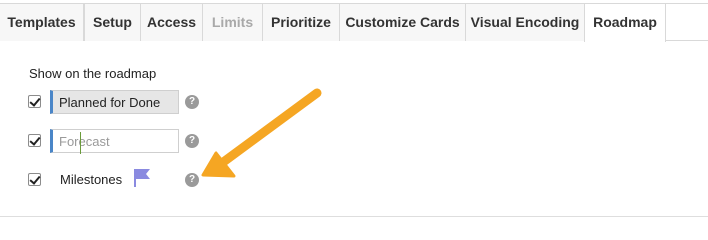 Image resolution: width=708 pixels, height=240 pixels. I want to click on milestones-checkbox, so click(34, 179).